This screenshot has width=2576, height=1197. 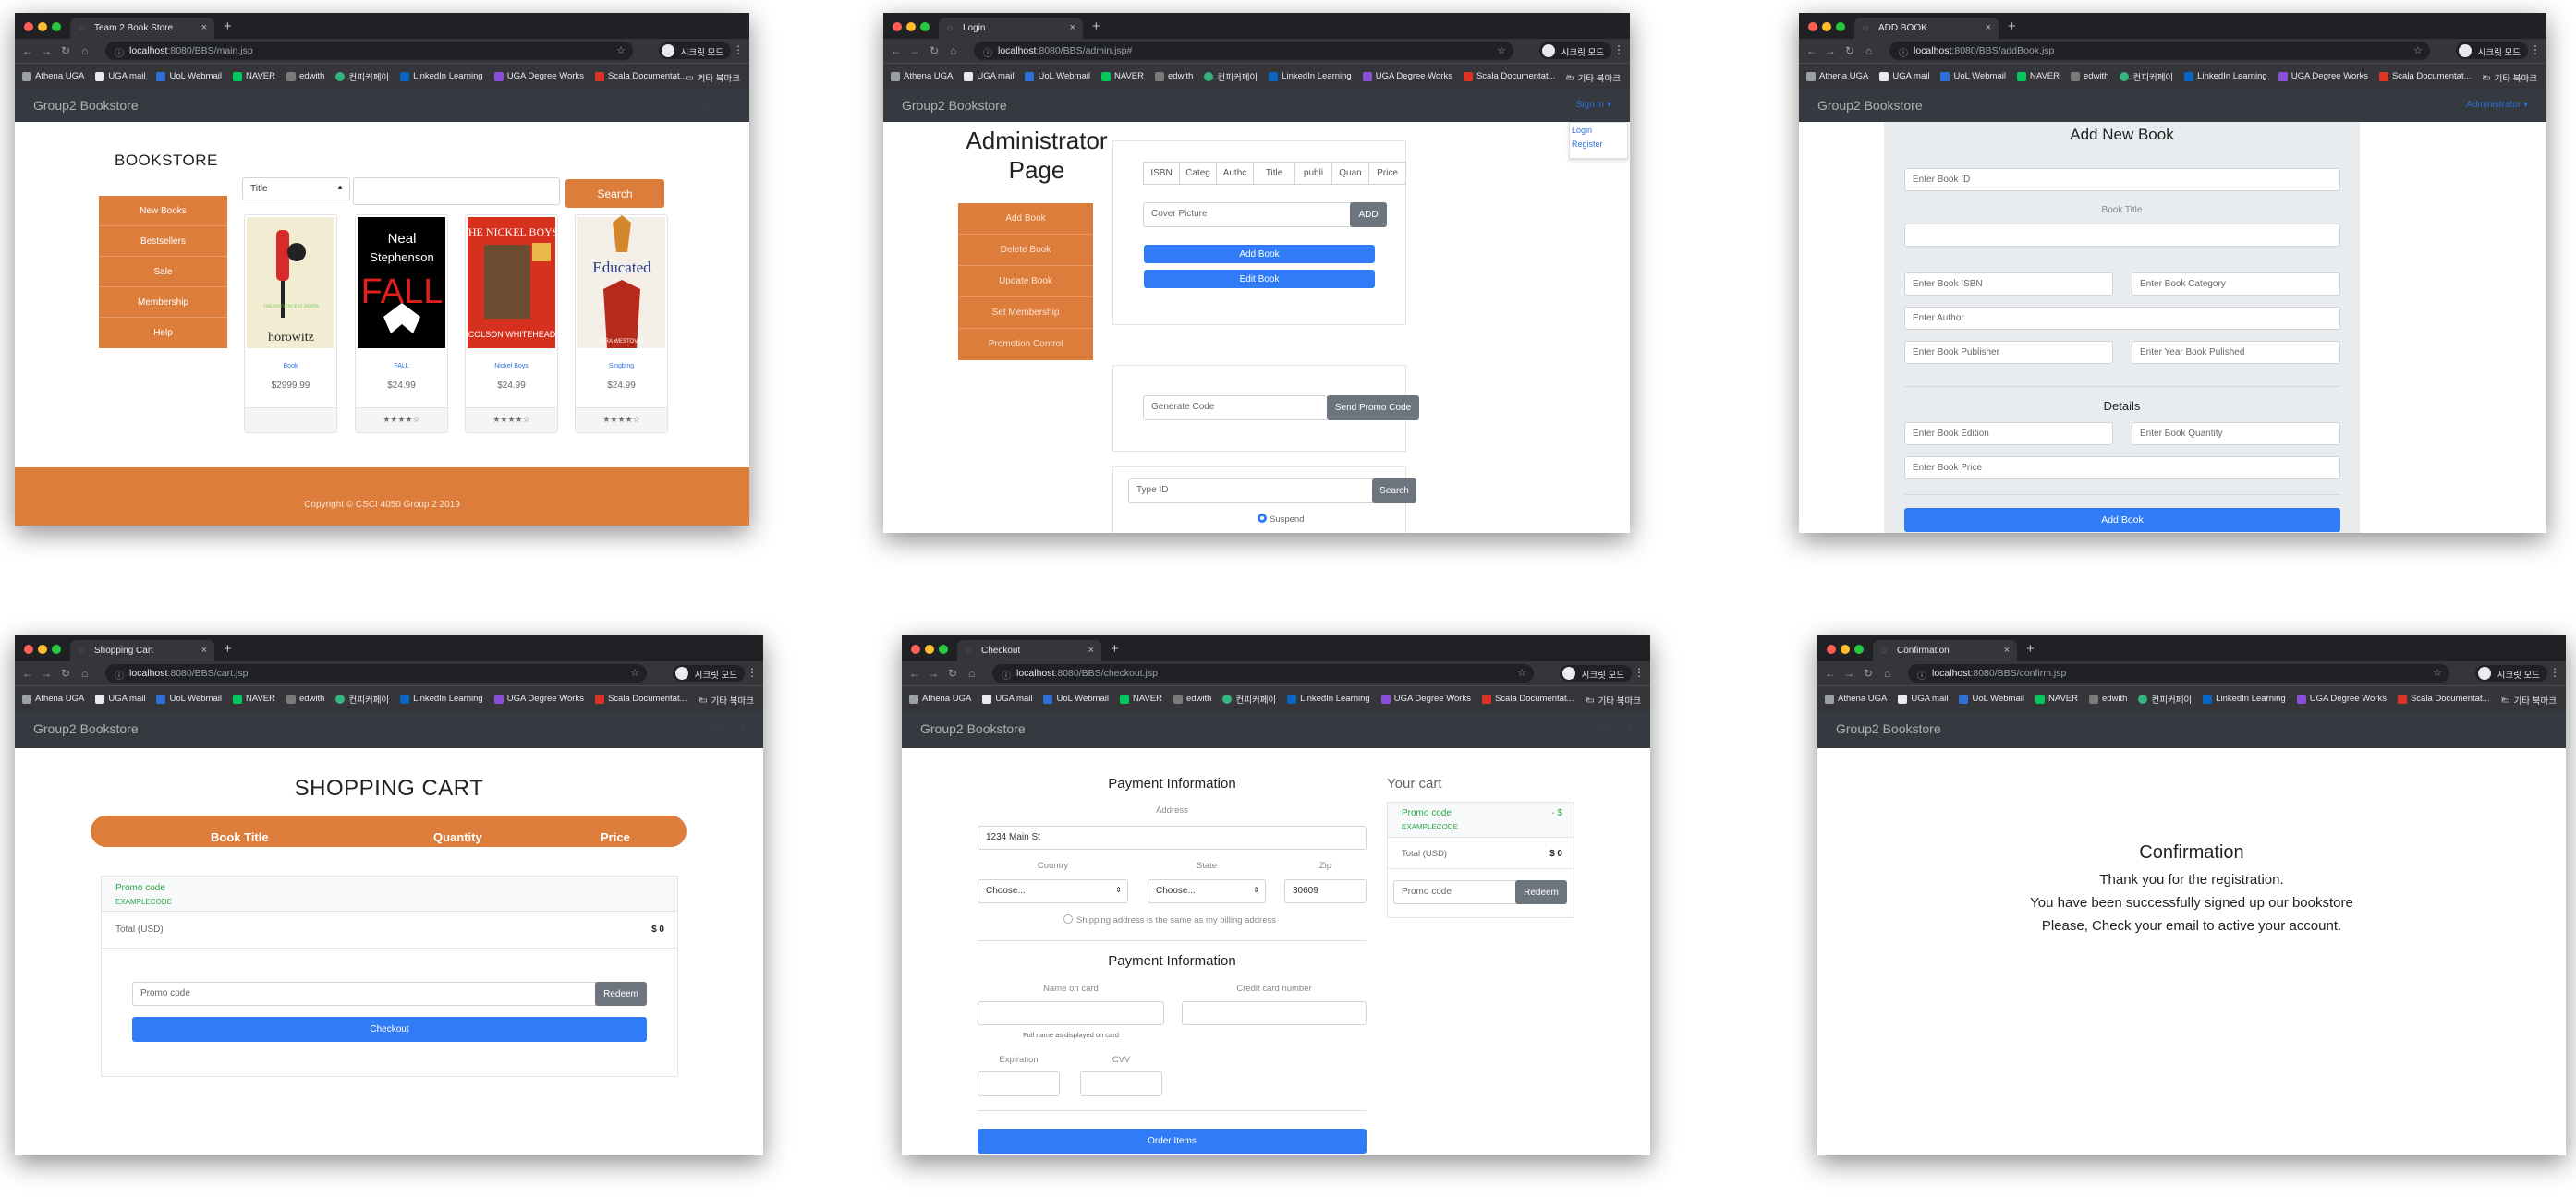 I want to click on country-select: Choose... ⇕, so click(x=1053, y=891).